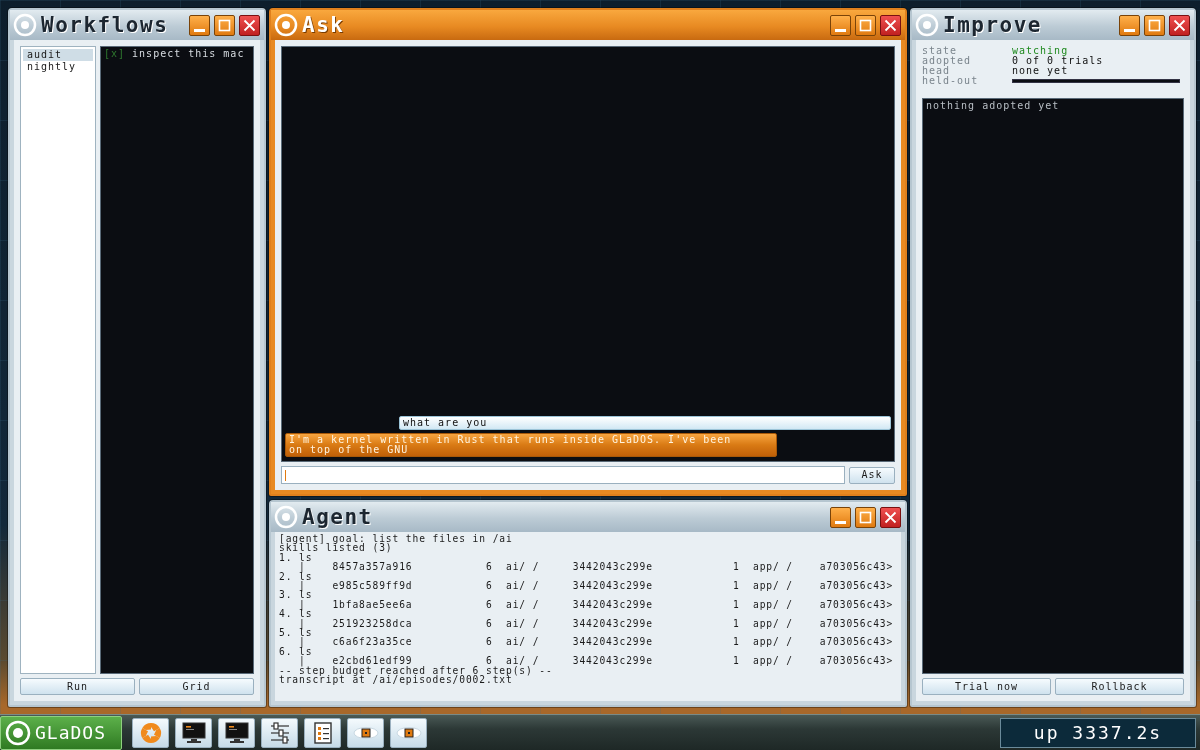 This screenshot has width=1200, height=750. I want to click on ask-button: Ask, so click(872, 475).